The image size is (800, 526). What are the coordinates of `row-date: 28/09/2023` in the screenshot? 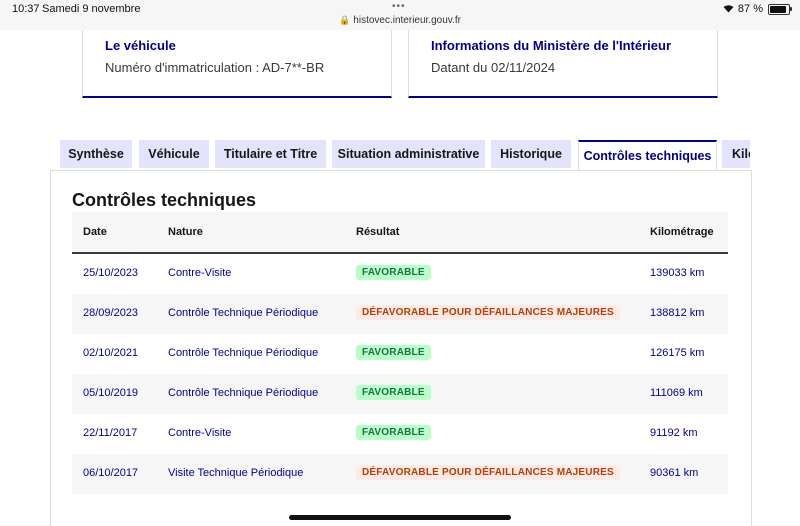 It's located at (111, 313).